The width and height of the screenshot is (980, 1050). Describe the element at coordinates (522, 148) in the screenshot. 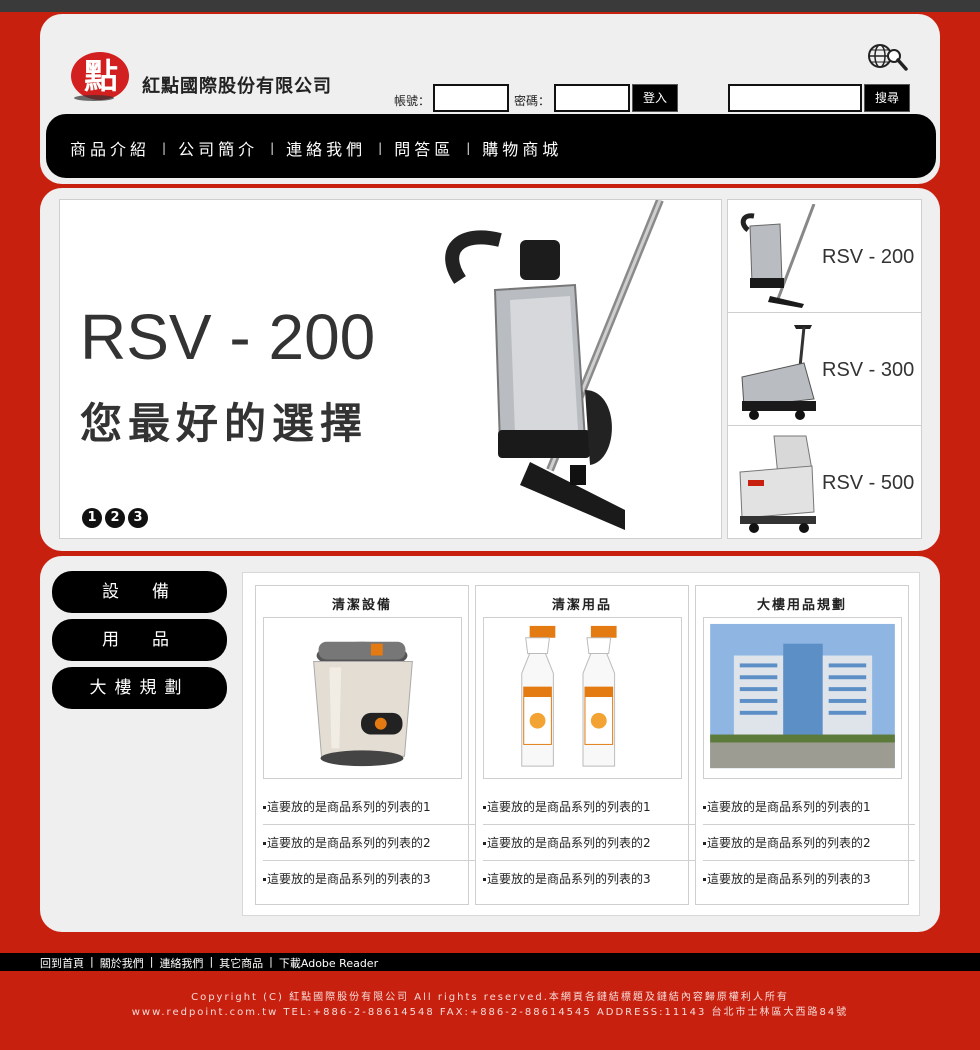

I see `nav-item-shop: 購物商城` at that location.